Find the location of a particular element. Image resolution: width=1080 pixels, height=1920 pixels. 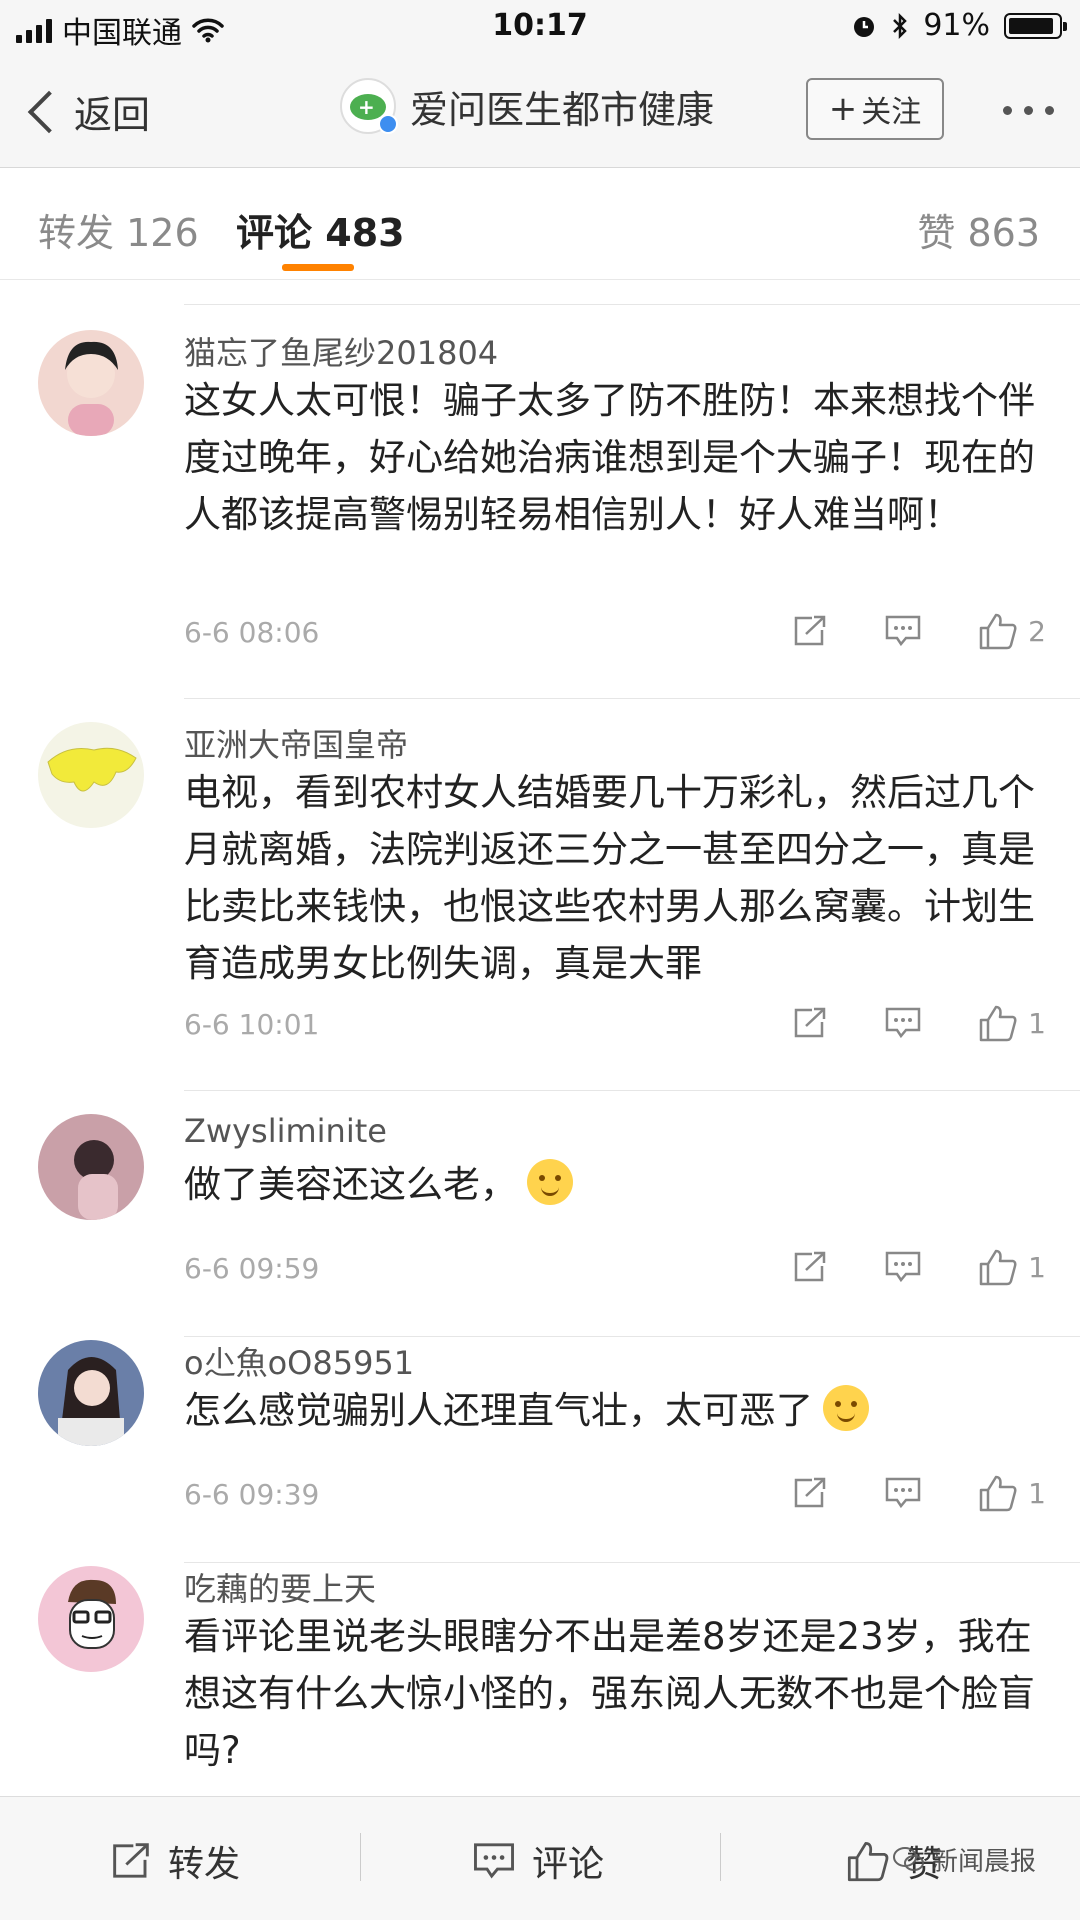

comment-username: 猫忘了鱼尾纱201804 is located at coordinates (341, 351).